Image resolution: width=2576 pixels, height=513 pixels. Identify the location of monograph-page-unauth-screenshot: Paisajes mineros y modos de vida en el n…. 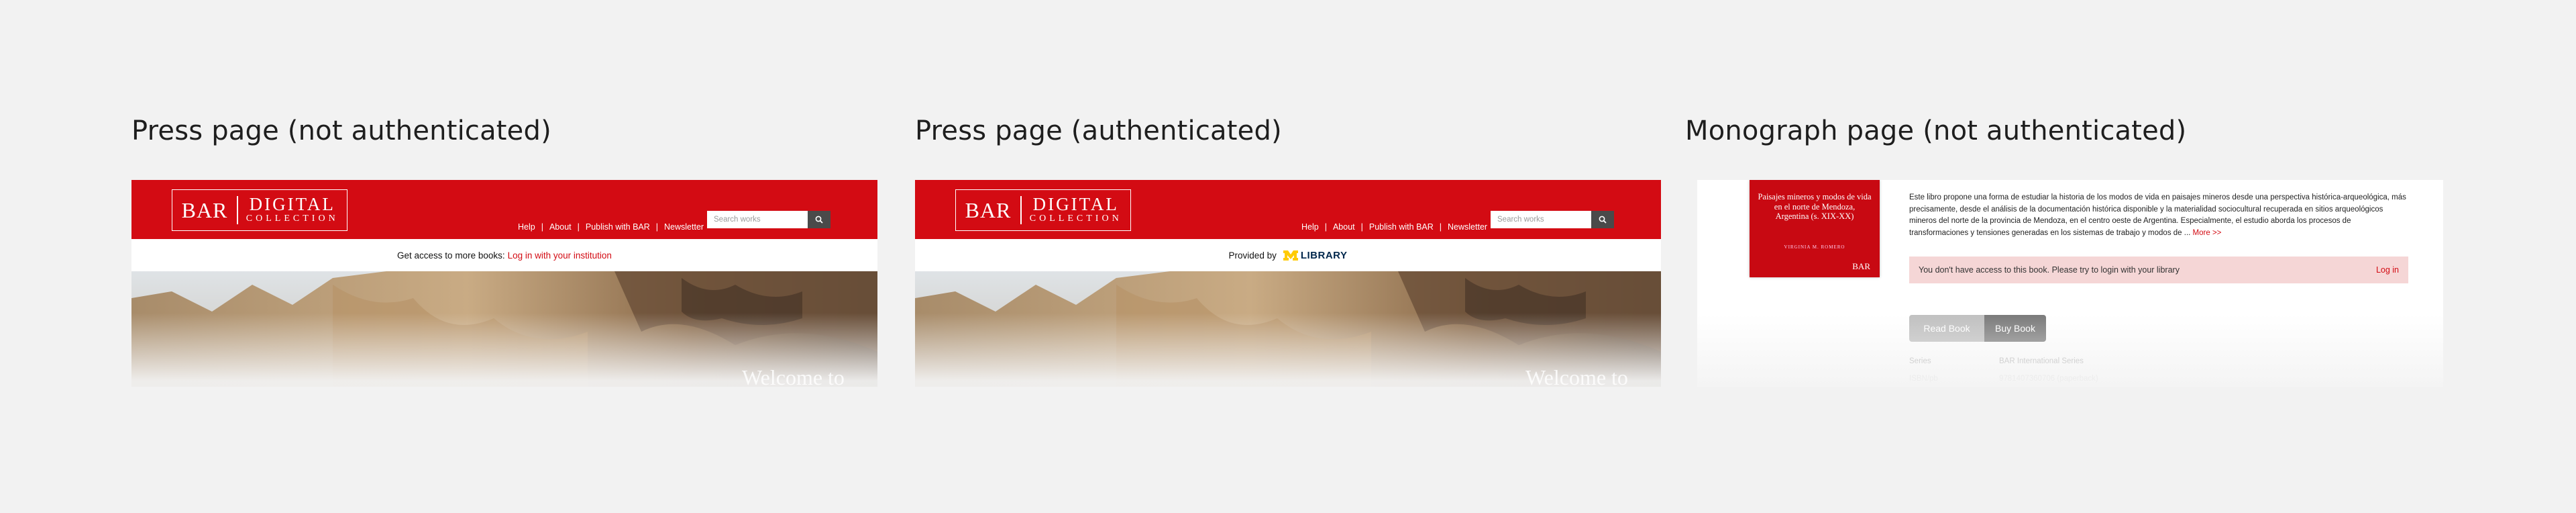
(2070, 283).